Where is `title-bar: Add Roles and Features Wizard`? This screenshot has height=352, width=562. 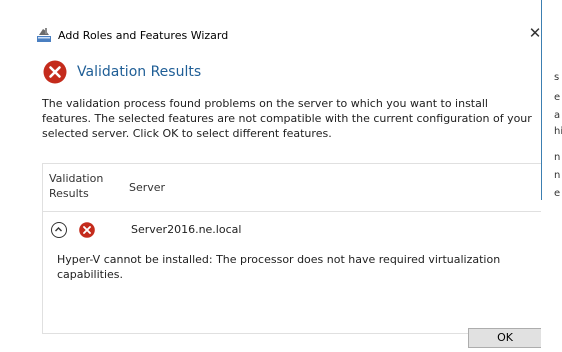
title-bar: Add Roles and Features Wizard is located at coordinates (132, 35).